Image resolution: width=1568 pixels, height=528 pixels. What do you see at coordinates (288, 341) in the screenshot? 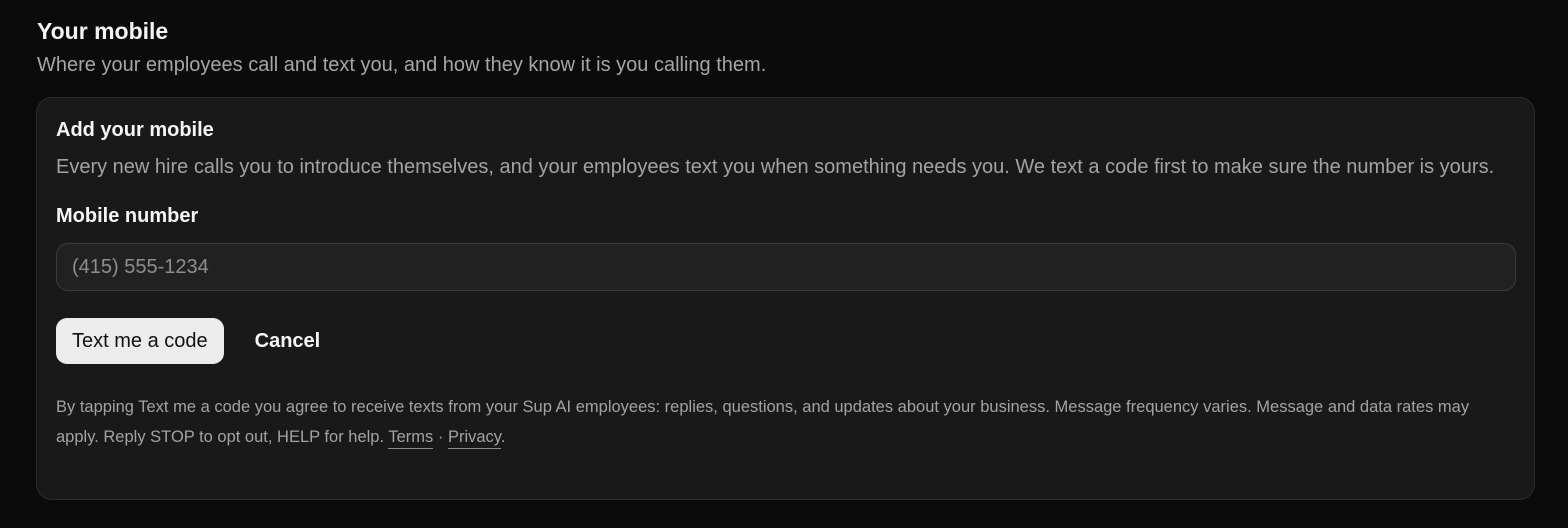
I see `cancel-button: Cancel` at bounding box center [288, 341].